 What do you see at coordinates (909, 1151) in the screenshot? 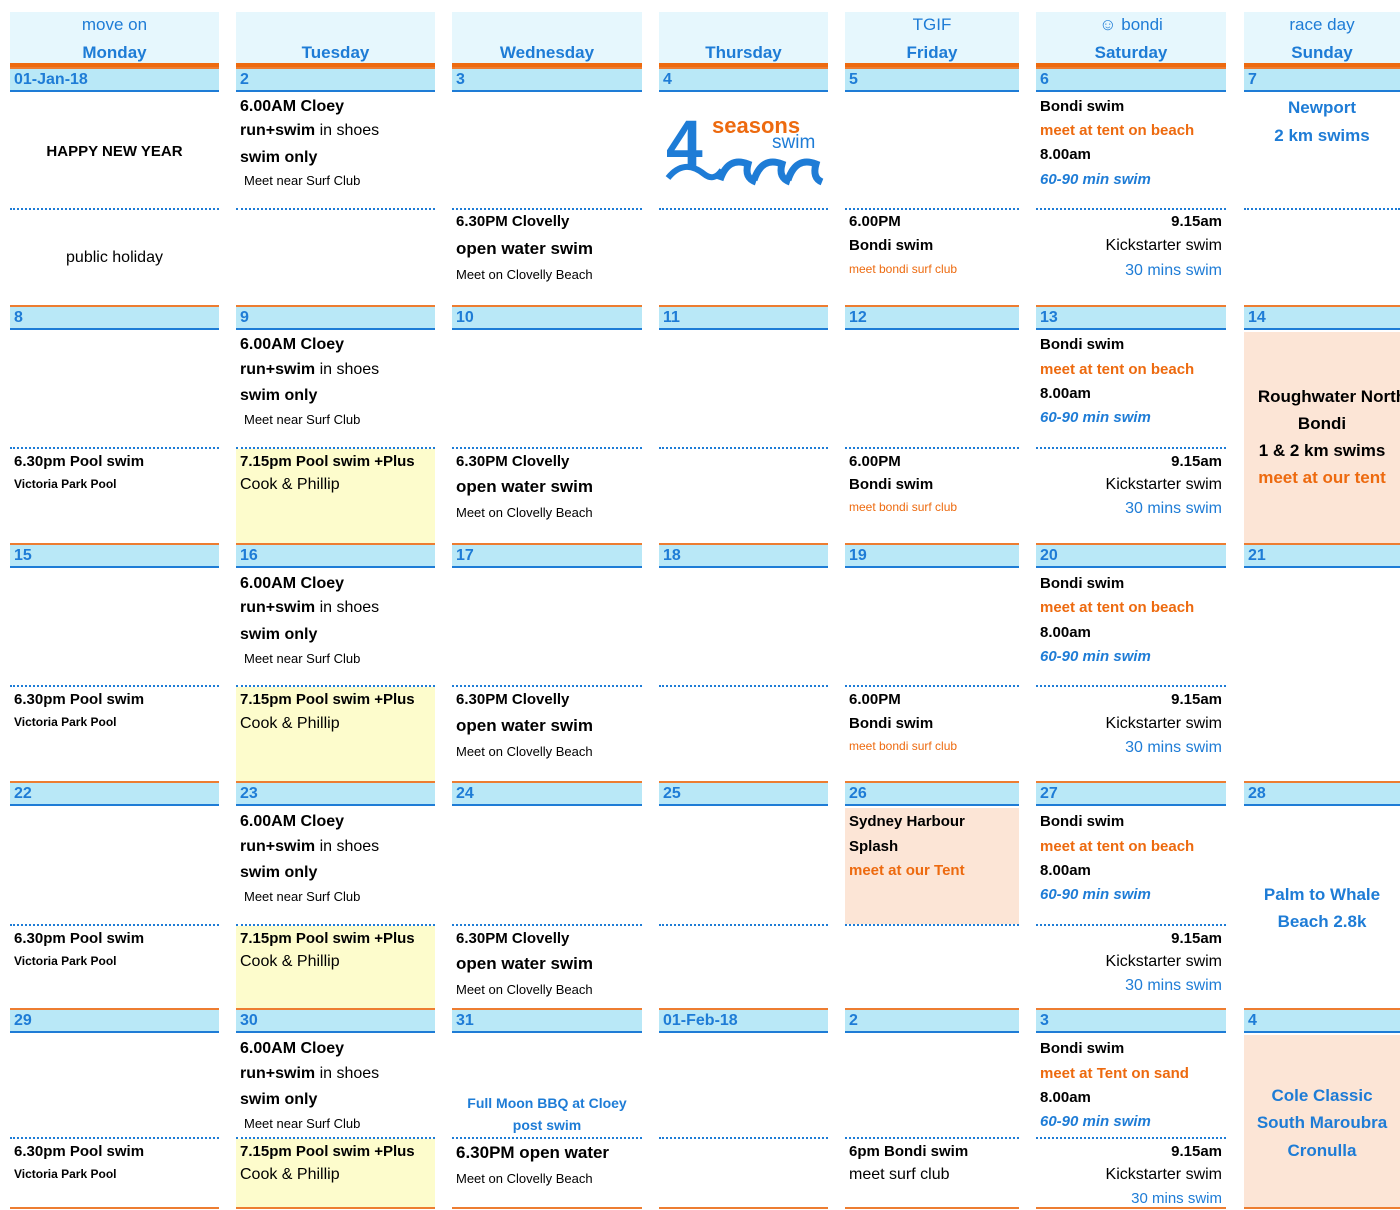
I see `event-text: 6pm Bondi swim` at bounding box center [909, 1151].